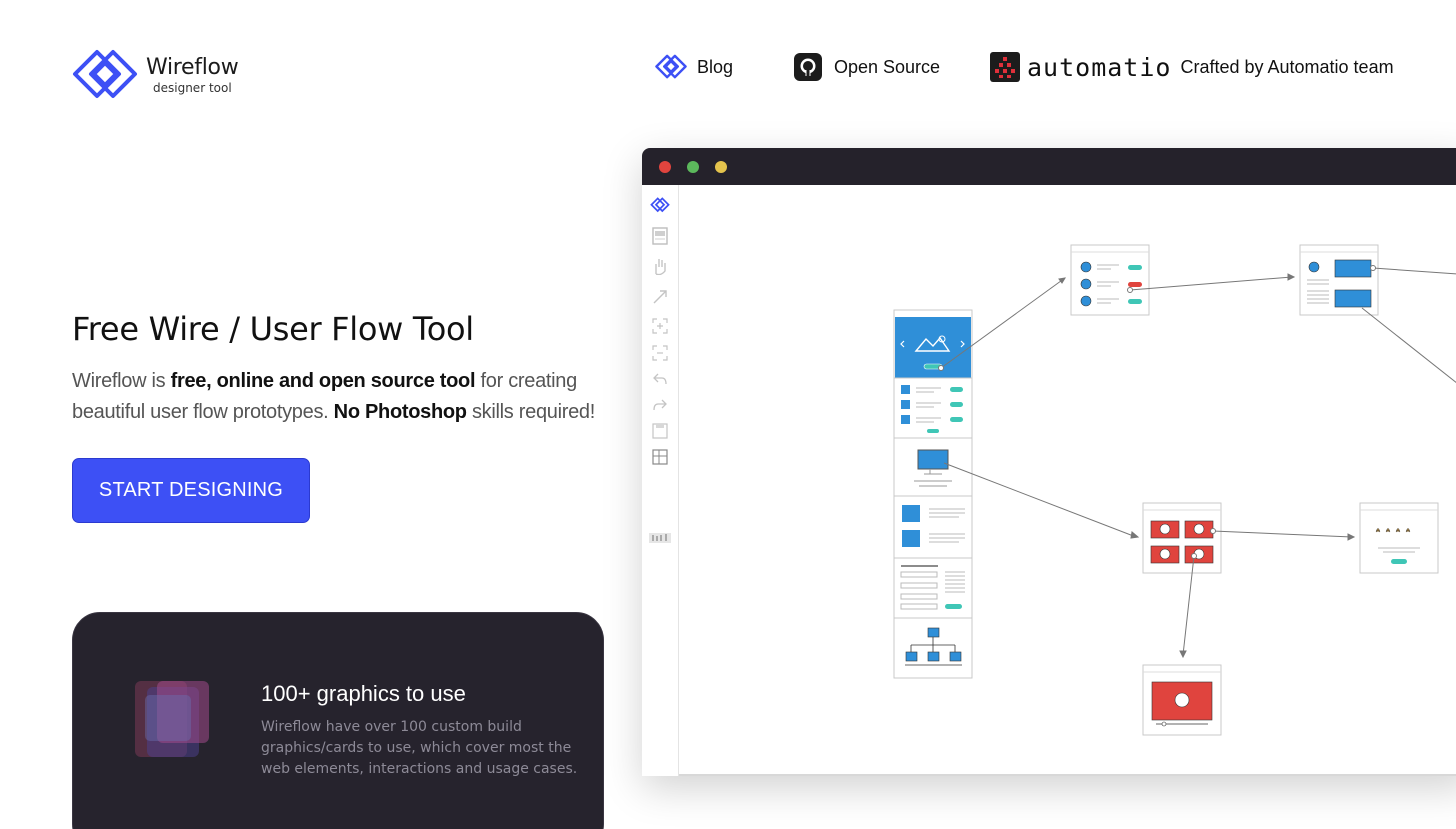 The width and height of the screenshot is (1456, 829). I want to click on automatio-icon, so click(1005, 67).